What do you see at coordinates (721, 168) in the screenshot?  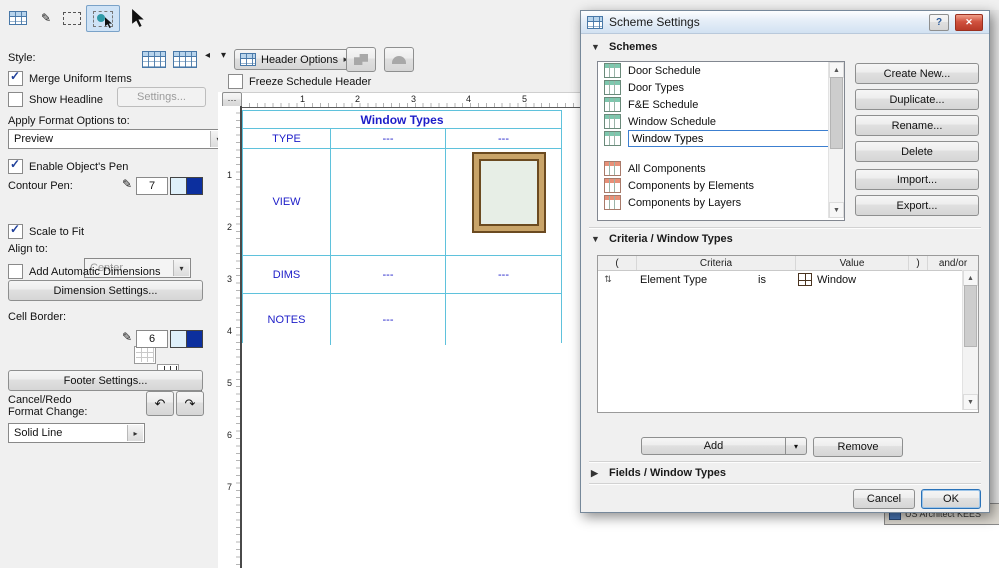 I see `scheme-list-item: All Components` at bounding box center [721, 168].